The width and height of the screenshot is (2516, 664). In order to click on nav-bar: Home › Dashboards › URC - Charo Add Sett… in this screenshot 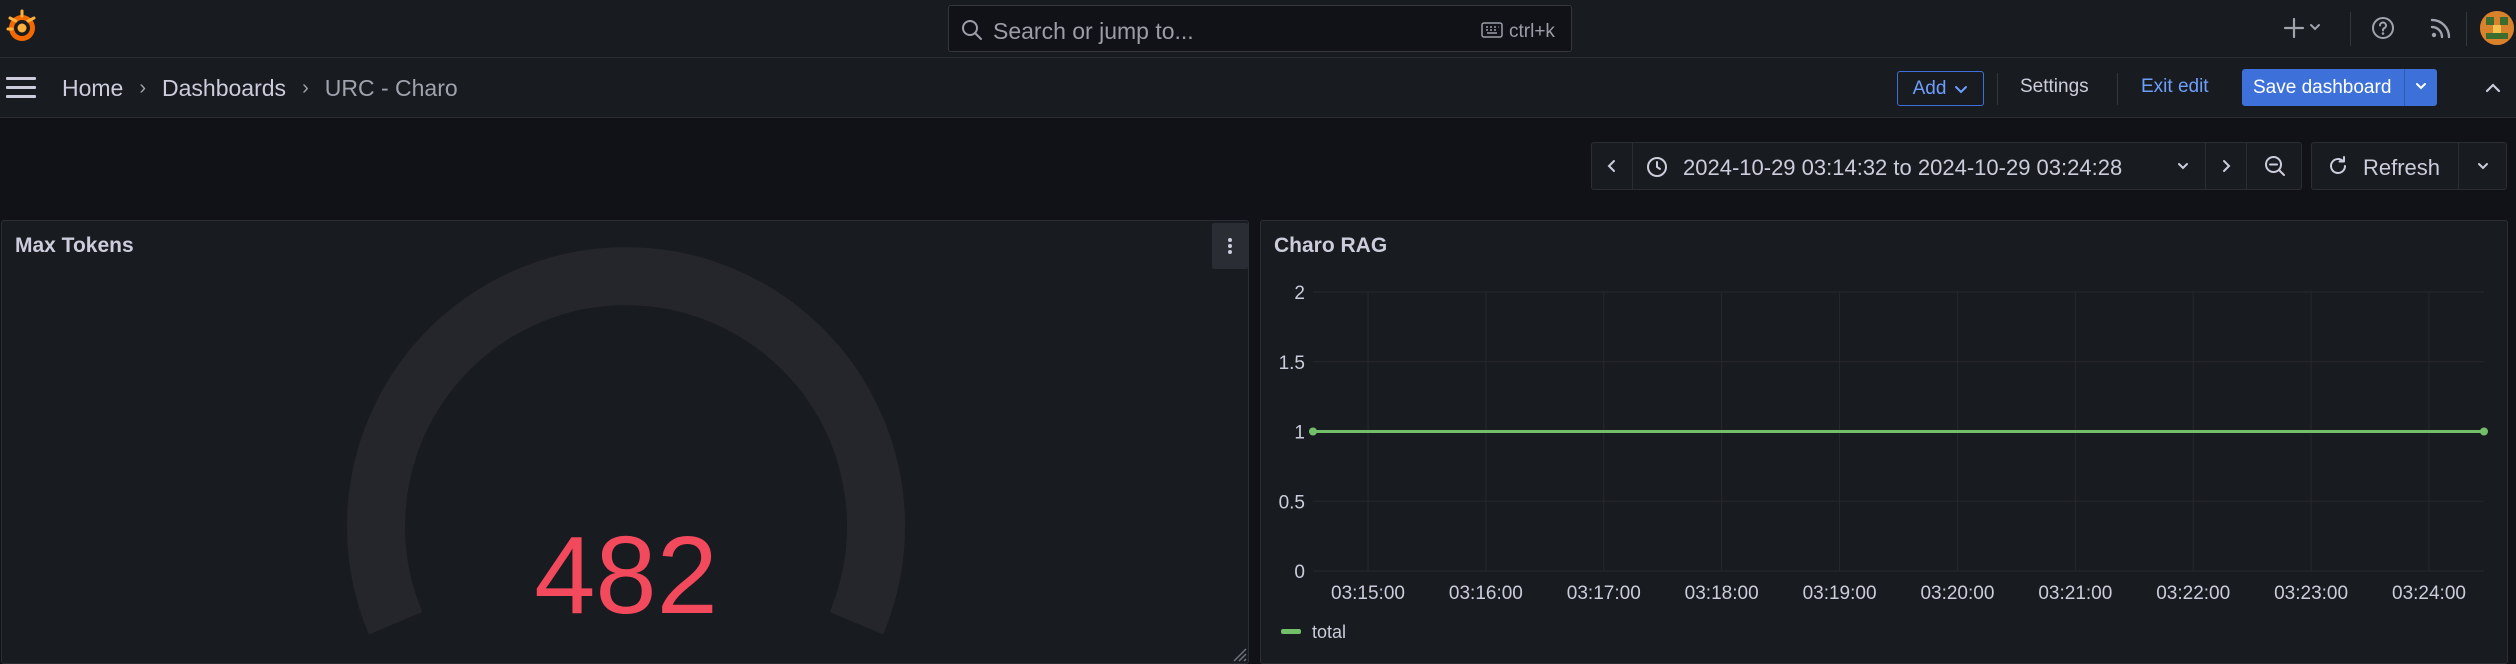, I will do `click(1258, 88)`.